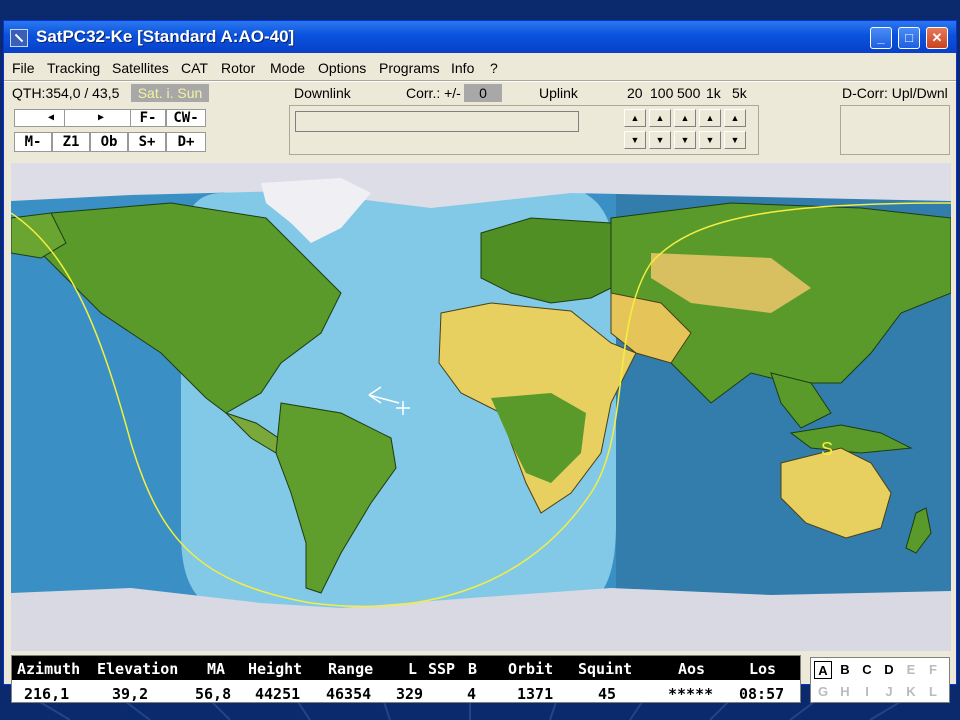 Image resolution: width=960 pixels, height=720 pixels. Describe the element at coordinates (691, 694) in the screenshot. I see `val-aos: *****` at that location.